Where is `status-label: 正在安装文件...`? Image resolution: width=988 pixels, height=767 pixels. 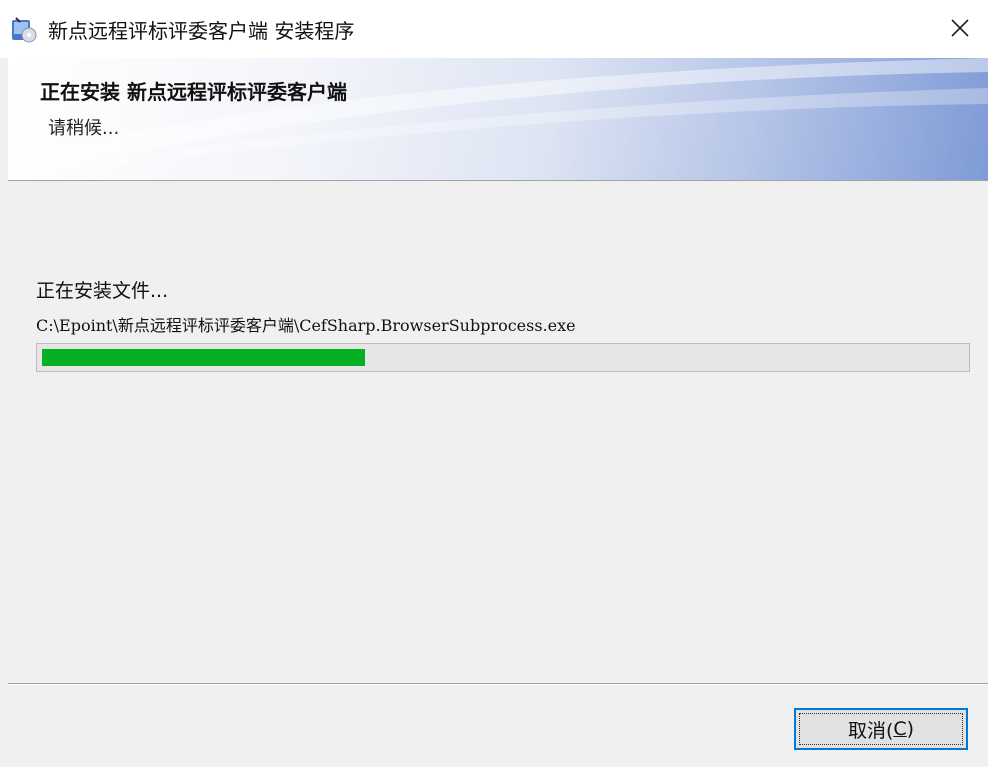
status-label: 正在安装文件... is located at coordinates (102, 291).